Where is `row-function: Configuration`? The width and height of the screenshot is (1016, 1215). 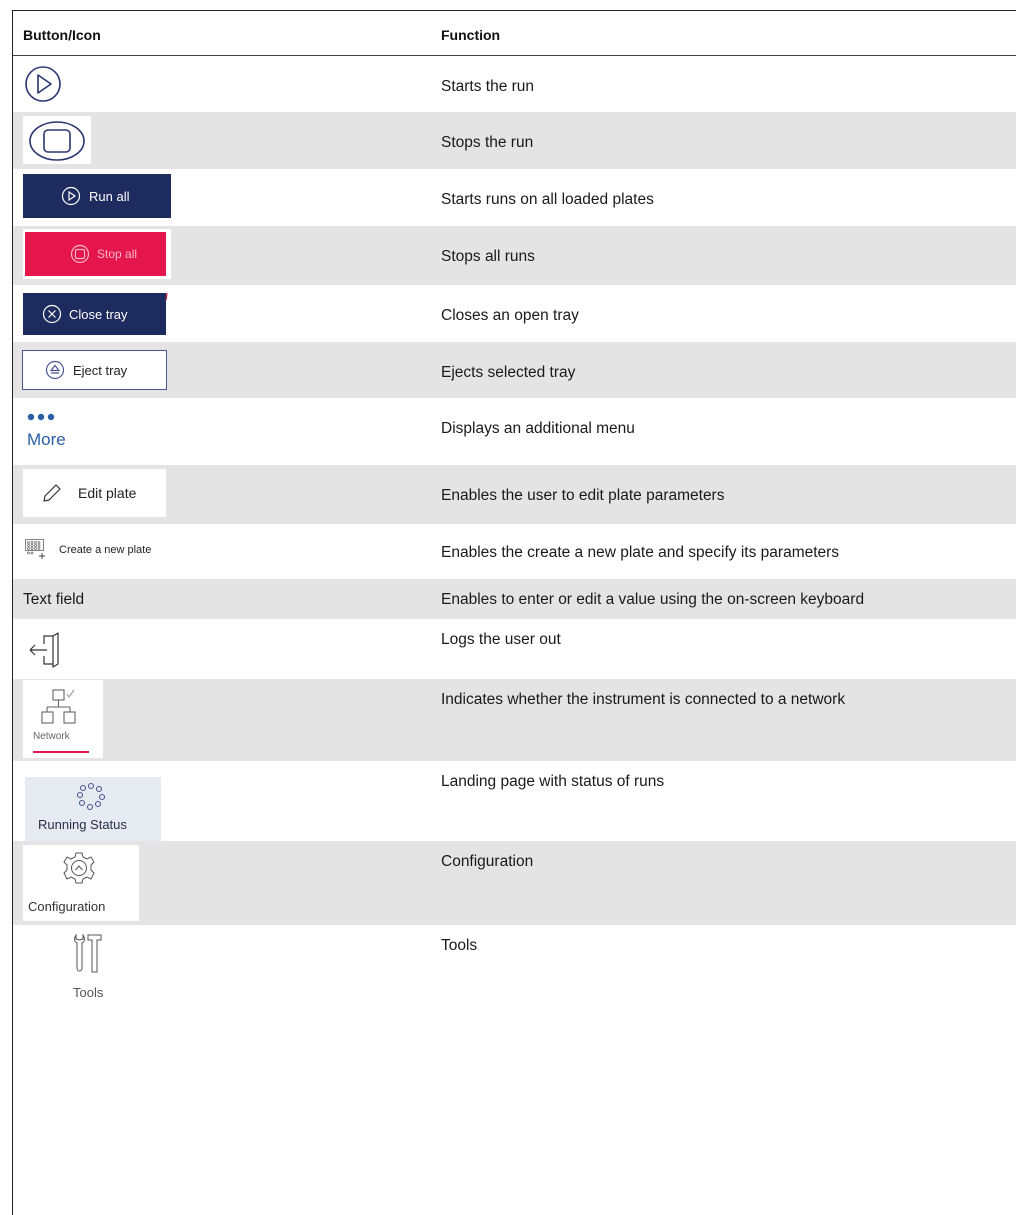 row-function: Configuration is located at coordinates (487, 861).